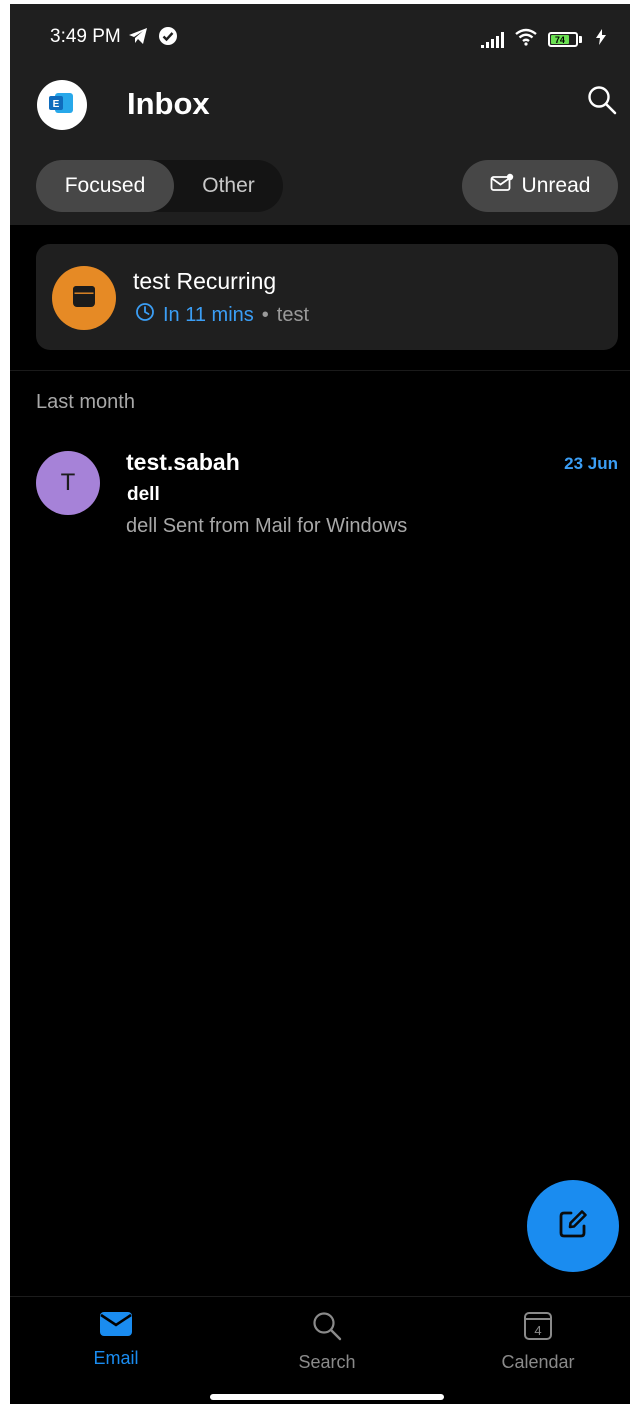 This screenshot has height=1404, width=630. What do you see at coordinates (116, 1326) in the screenshot?
I see `mail-icon` at bounding box center [116, 1326].